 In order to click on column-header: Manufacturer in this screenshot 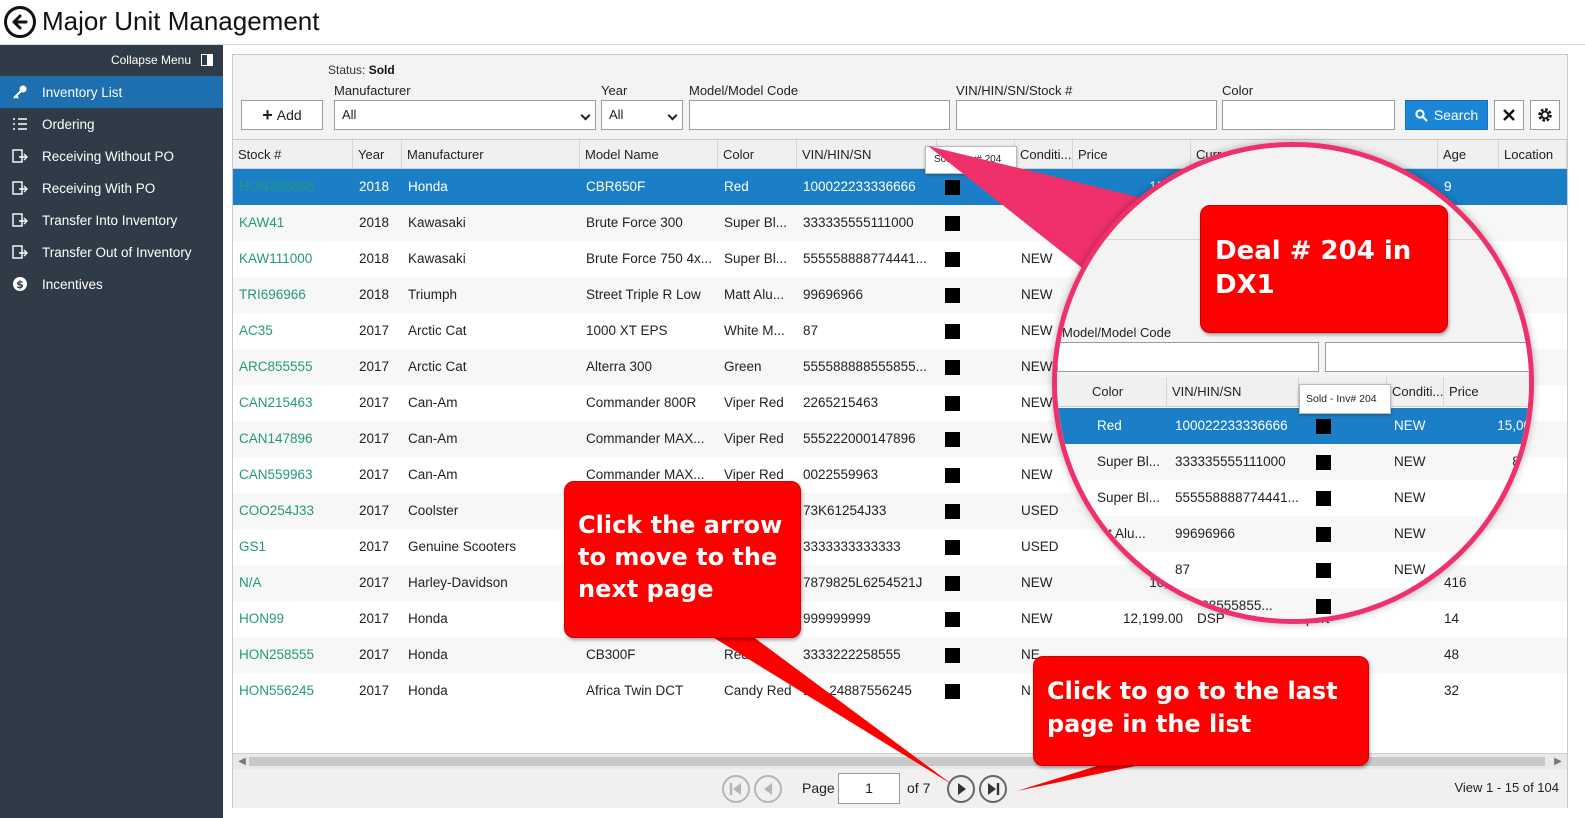, I will do `click(491, 154)`.